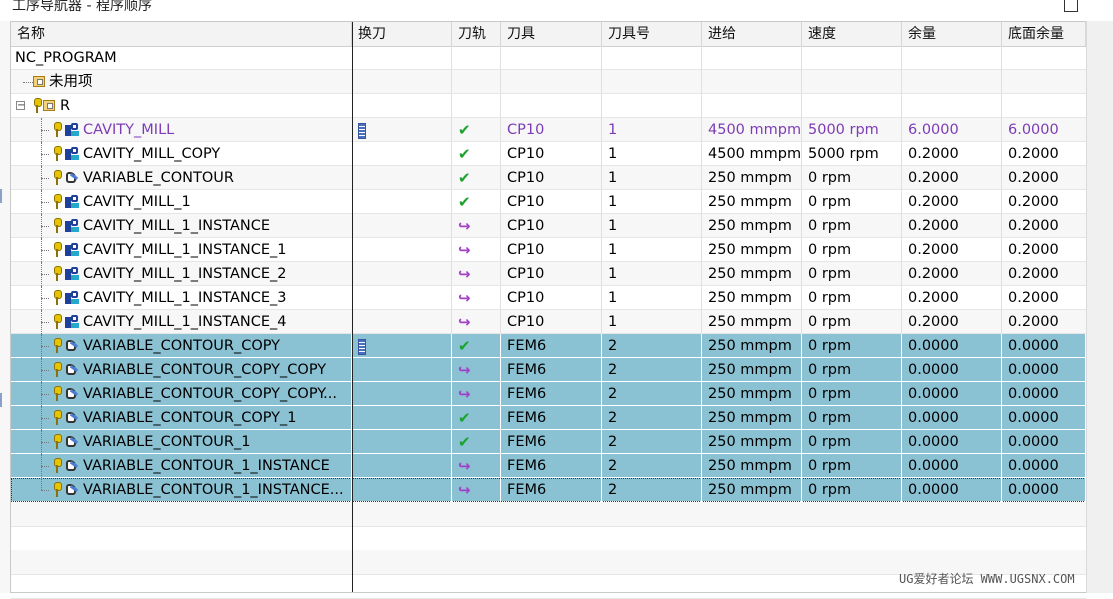 Image resolution: width=1113 pixels, height=599 pixels. I want to click on operation-name: CAVITY_MILL_1_INSTANCE_1, so click(185, 250).